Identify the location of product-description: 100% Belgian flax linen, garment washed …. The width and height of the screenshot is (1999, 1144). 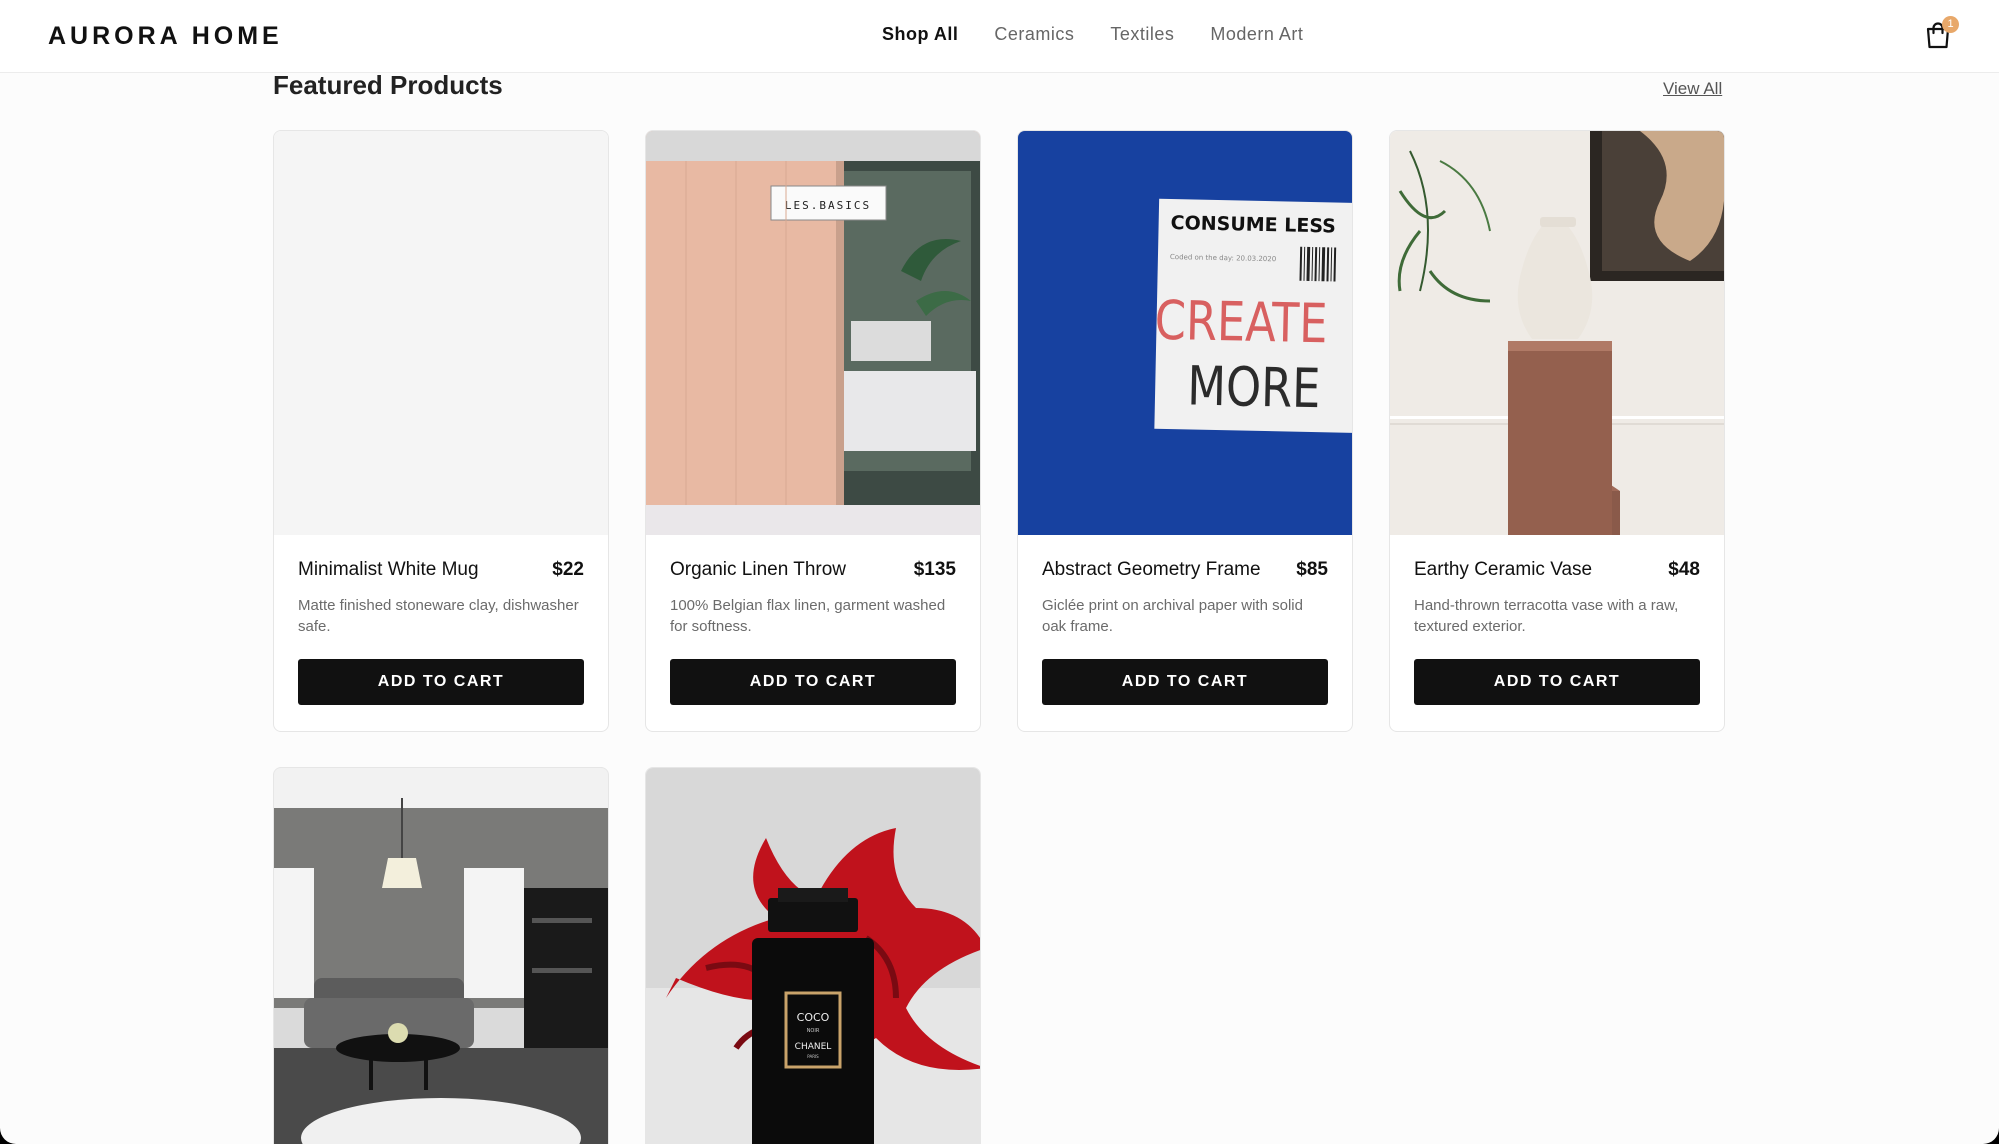
(808, 616).